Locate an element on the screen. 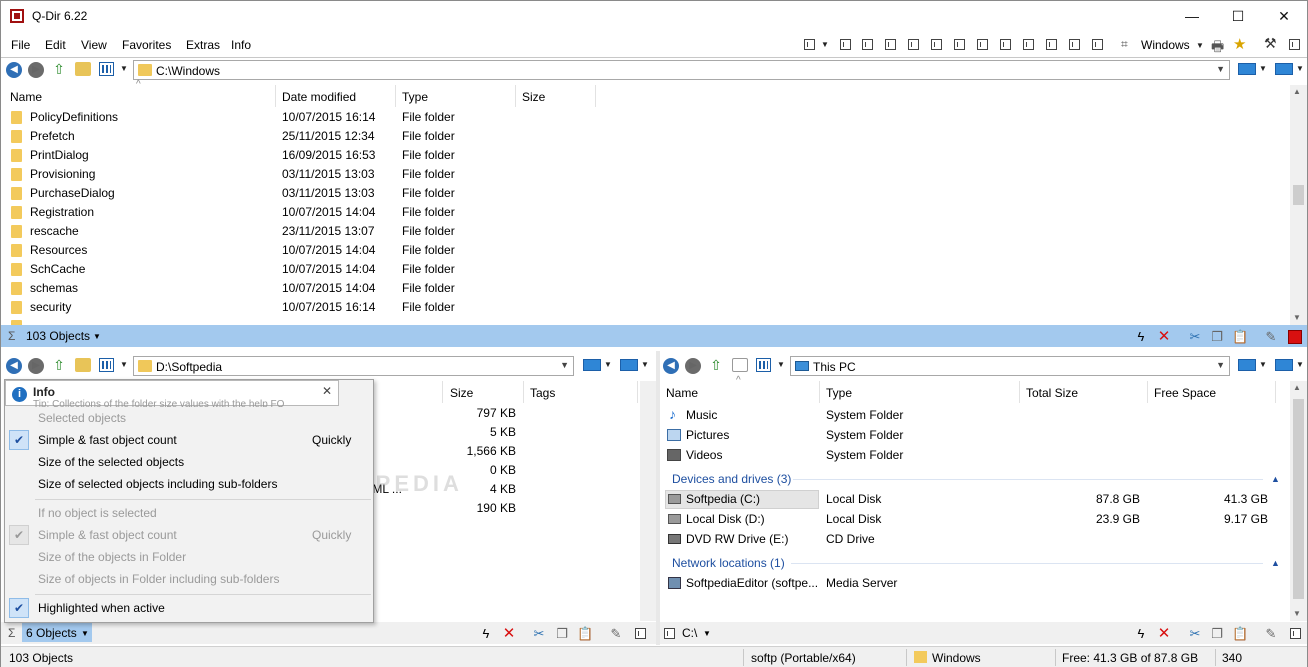 The image size is (1308, 667). right-status-path: C:\ is located at coordinates (689, 633).